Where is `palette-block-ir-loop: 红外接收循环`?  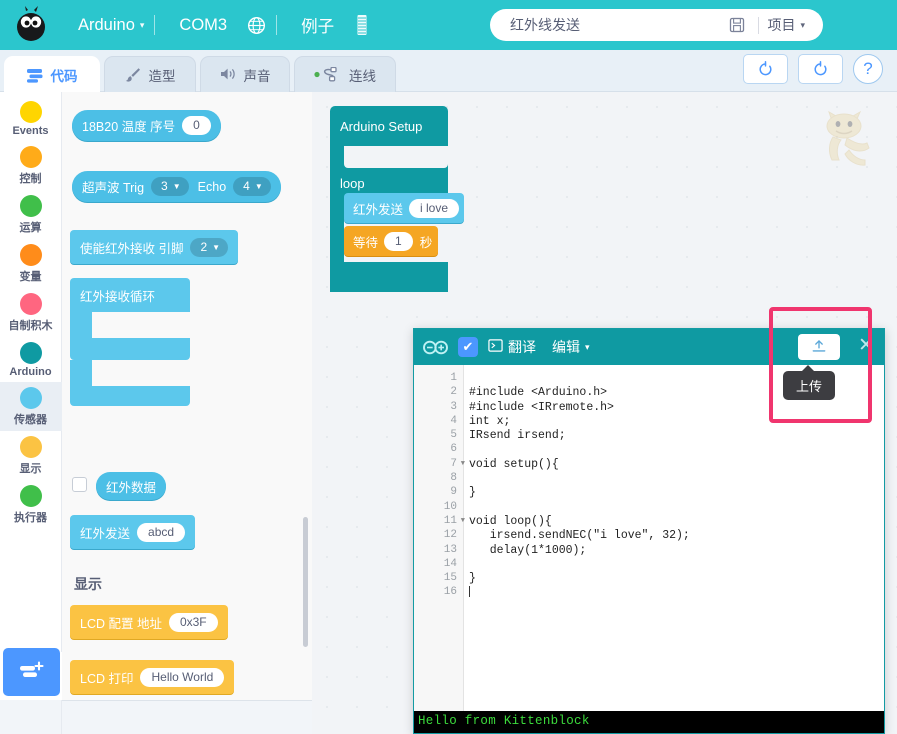 palette-block-ir-loop: 红外接收循环 is located at coordinates (130, 342).